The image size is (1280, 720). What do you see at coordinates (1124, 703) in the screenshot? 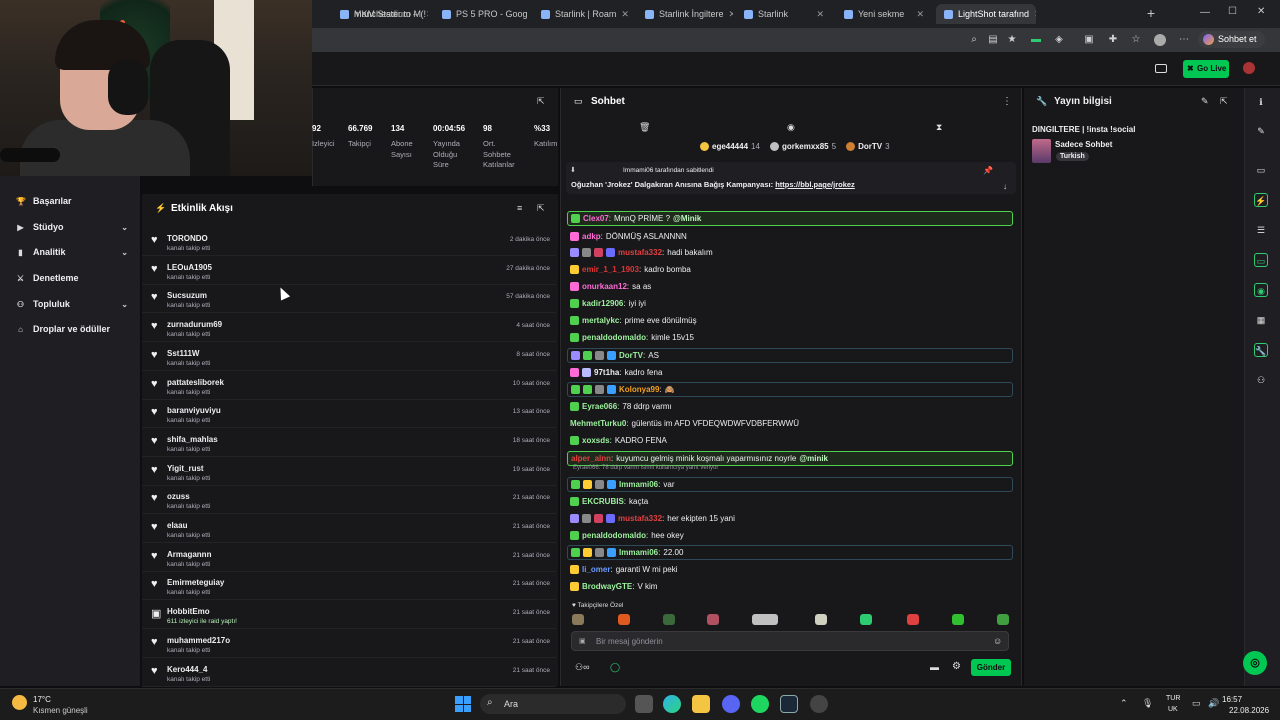
I see `chevron-up-icon: ⌃` at bounding box center [1124, 703].